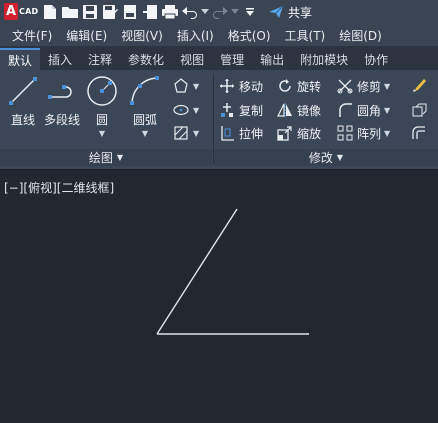  What do you see at coordinates (145, 133) in the screenshot?
I see `arc-dropdown-icon: ▼` at bounding box center [145, 133].